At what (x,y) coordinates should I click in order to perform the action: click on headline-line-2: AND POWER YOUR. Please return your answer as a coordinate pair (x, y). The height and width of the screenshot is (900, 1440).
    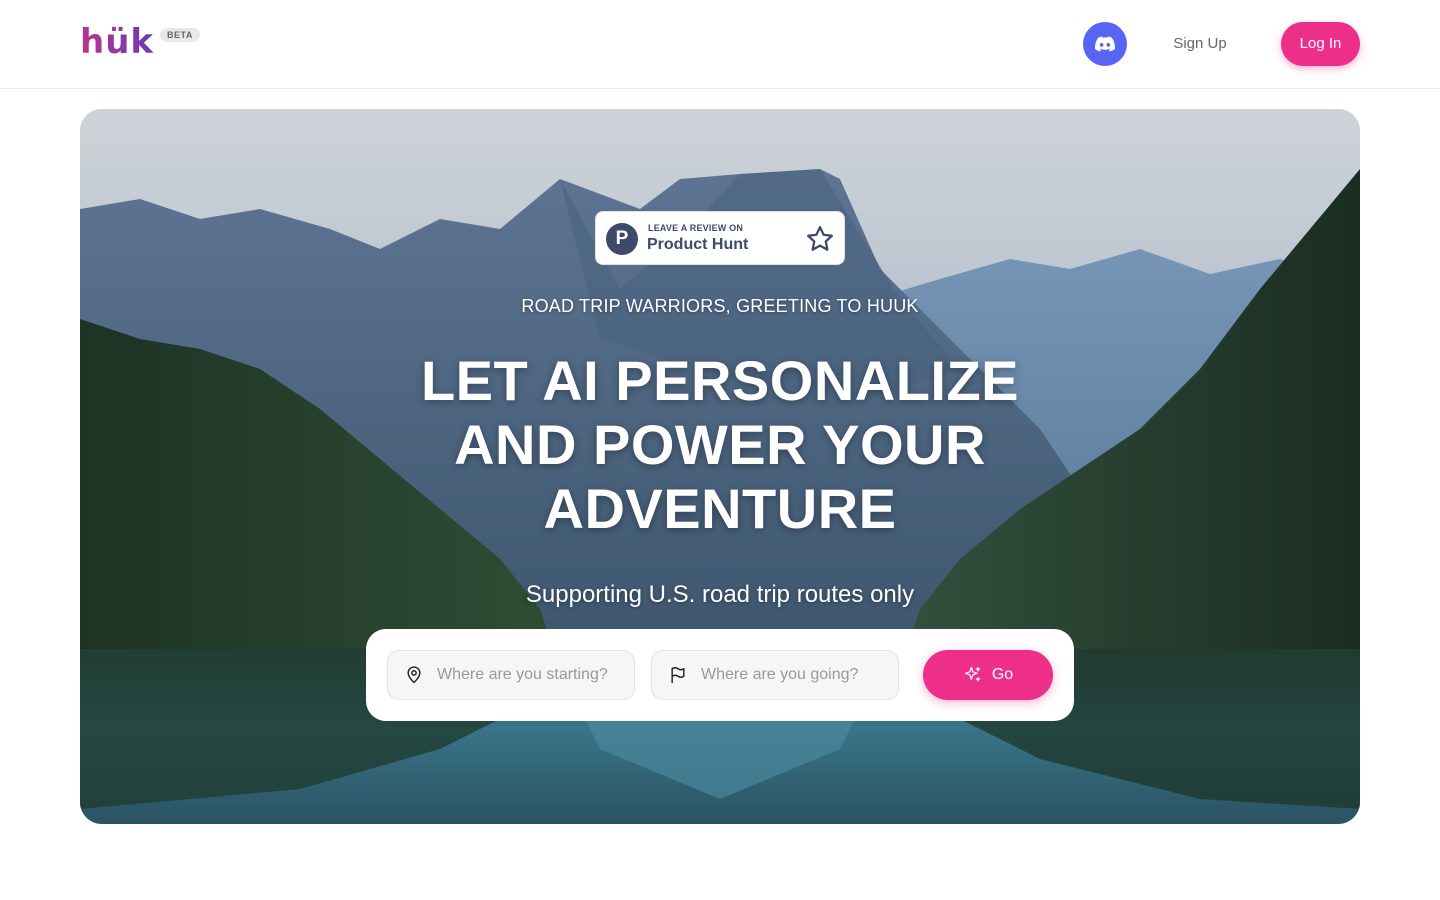
    Looking at the image, I should click on (720, 444).